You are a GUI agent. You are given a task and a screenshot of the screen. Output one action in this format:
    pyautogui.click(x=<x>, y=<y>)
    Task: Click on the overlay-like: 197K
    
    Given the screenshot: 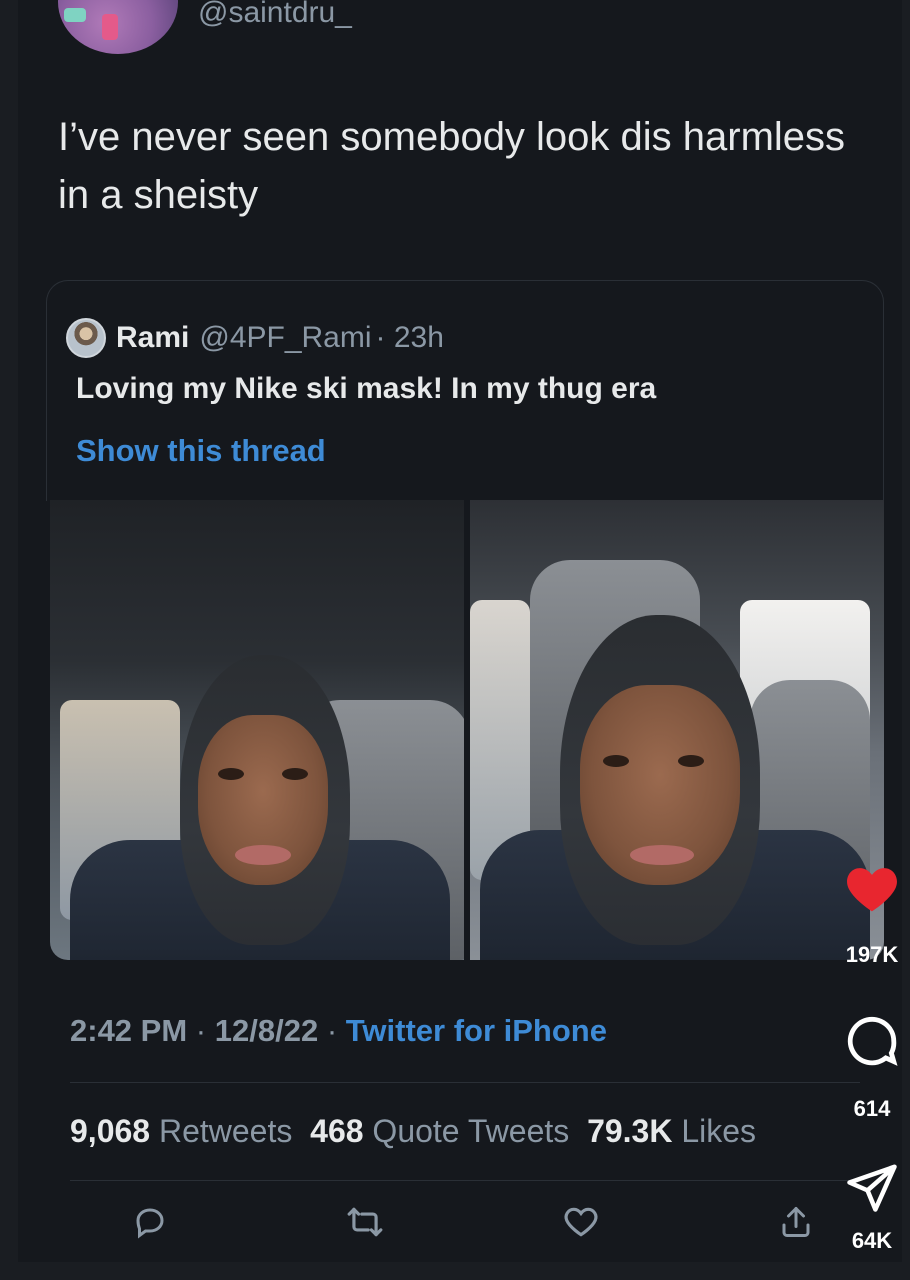 What is the action you would take?
    pyautogui.click(x=872, y=915)
    